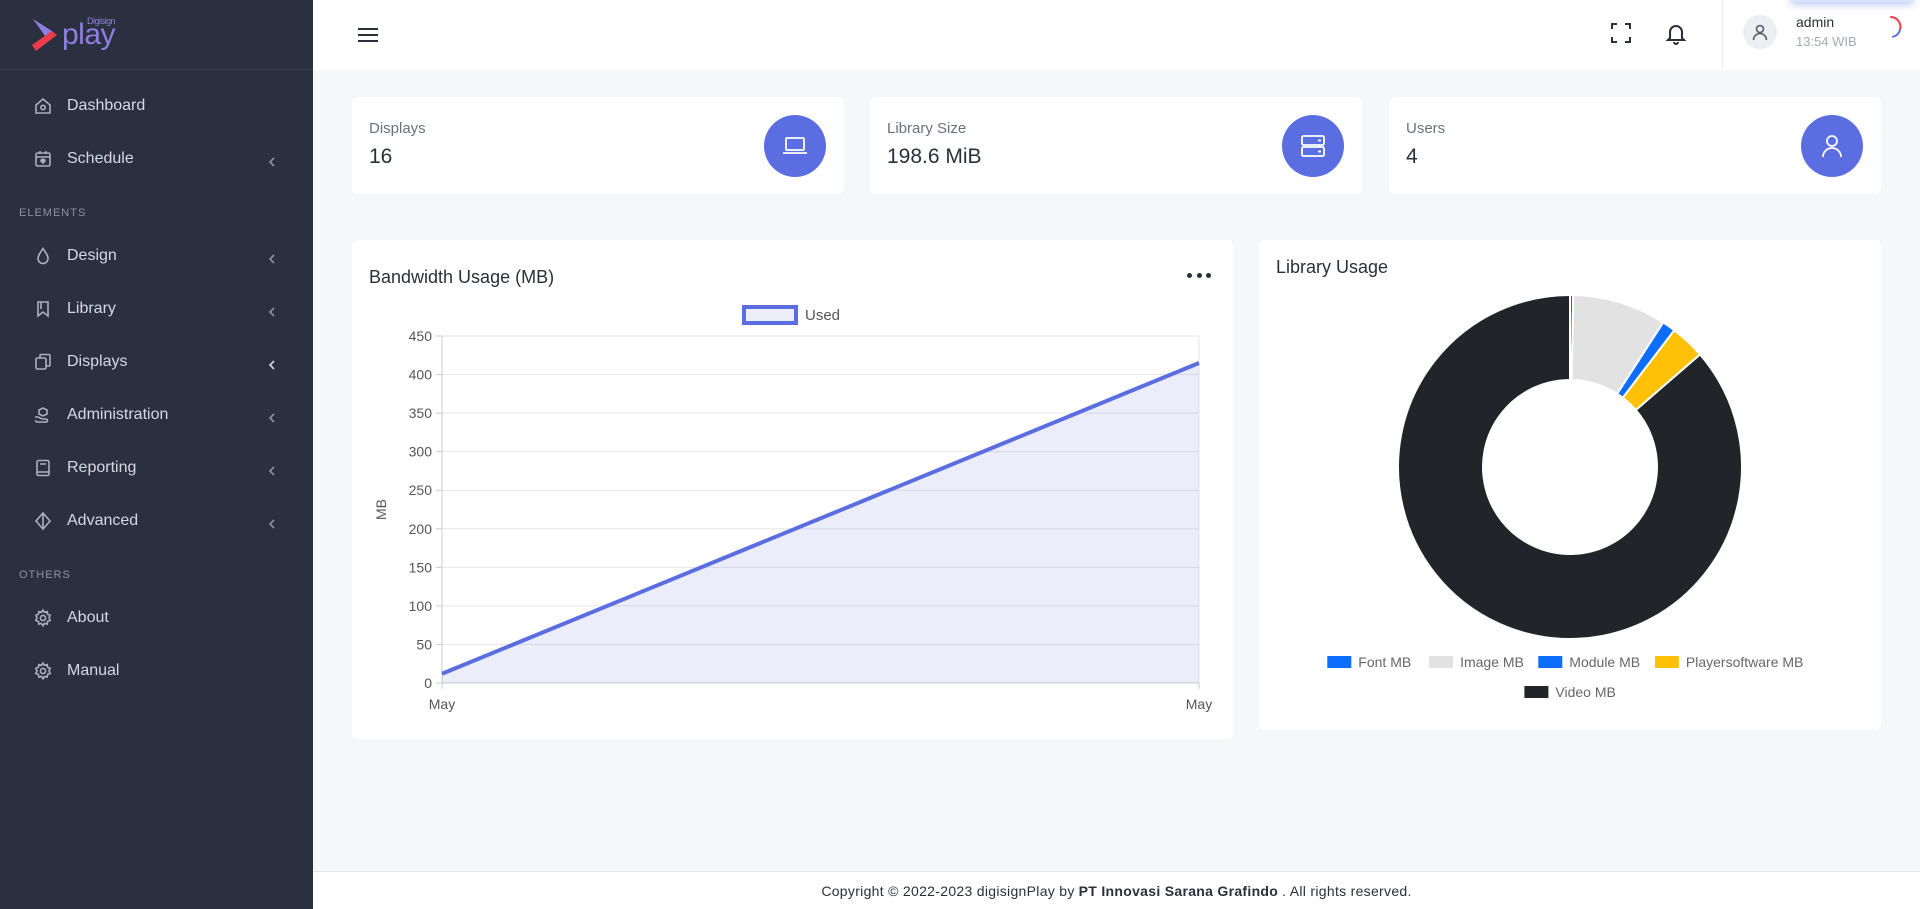 This screenshot has width=1920, height=909. I want to click on sidebar-item-label: Design, so click(92, 255).